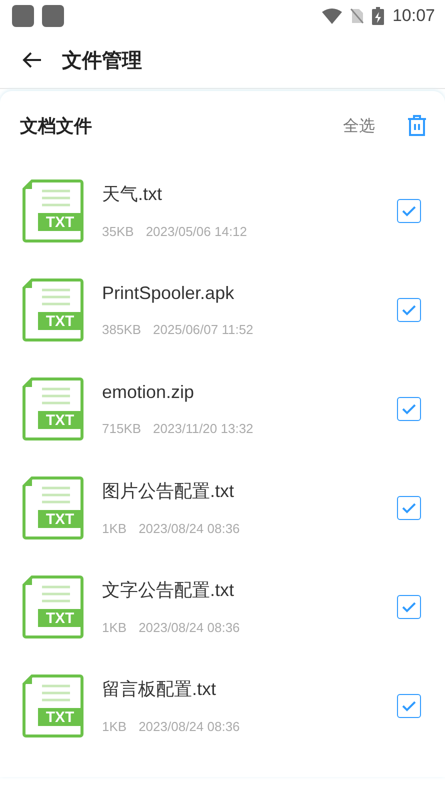 Image resolution: width=445 pixels, height=792 pixels. I want to click on page-title: 文件管理, so click(102, 61).